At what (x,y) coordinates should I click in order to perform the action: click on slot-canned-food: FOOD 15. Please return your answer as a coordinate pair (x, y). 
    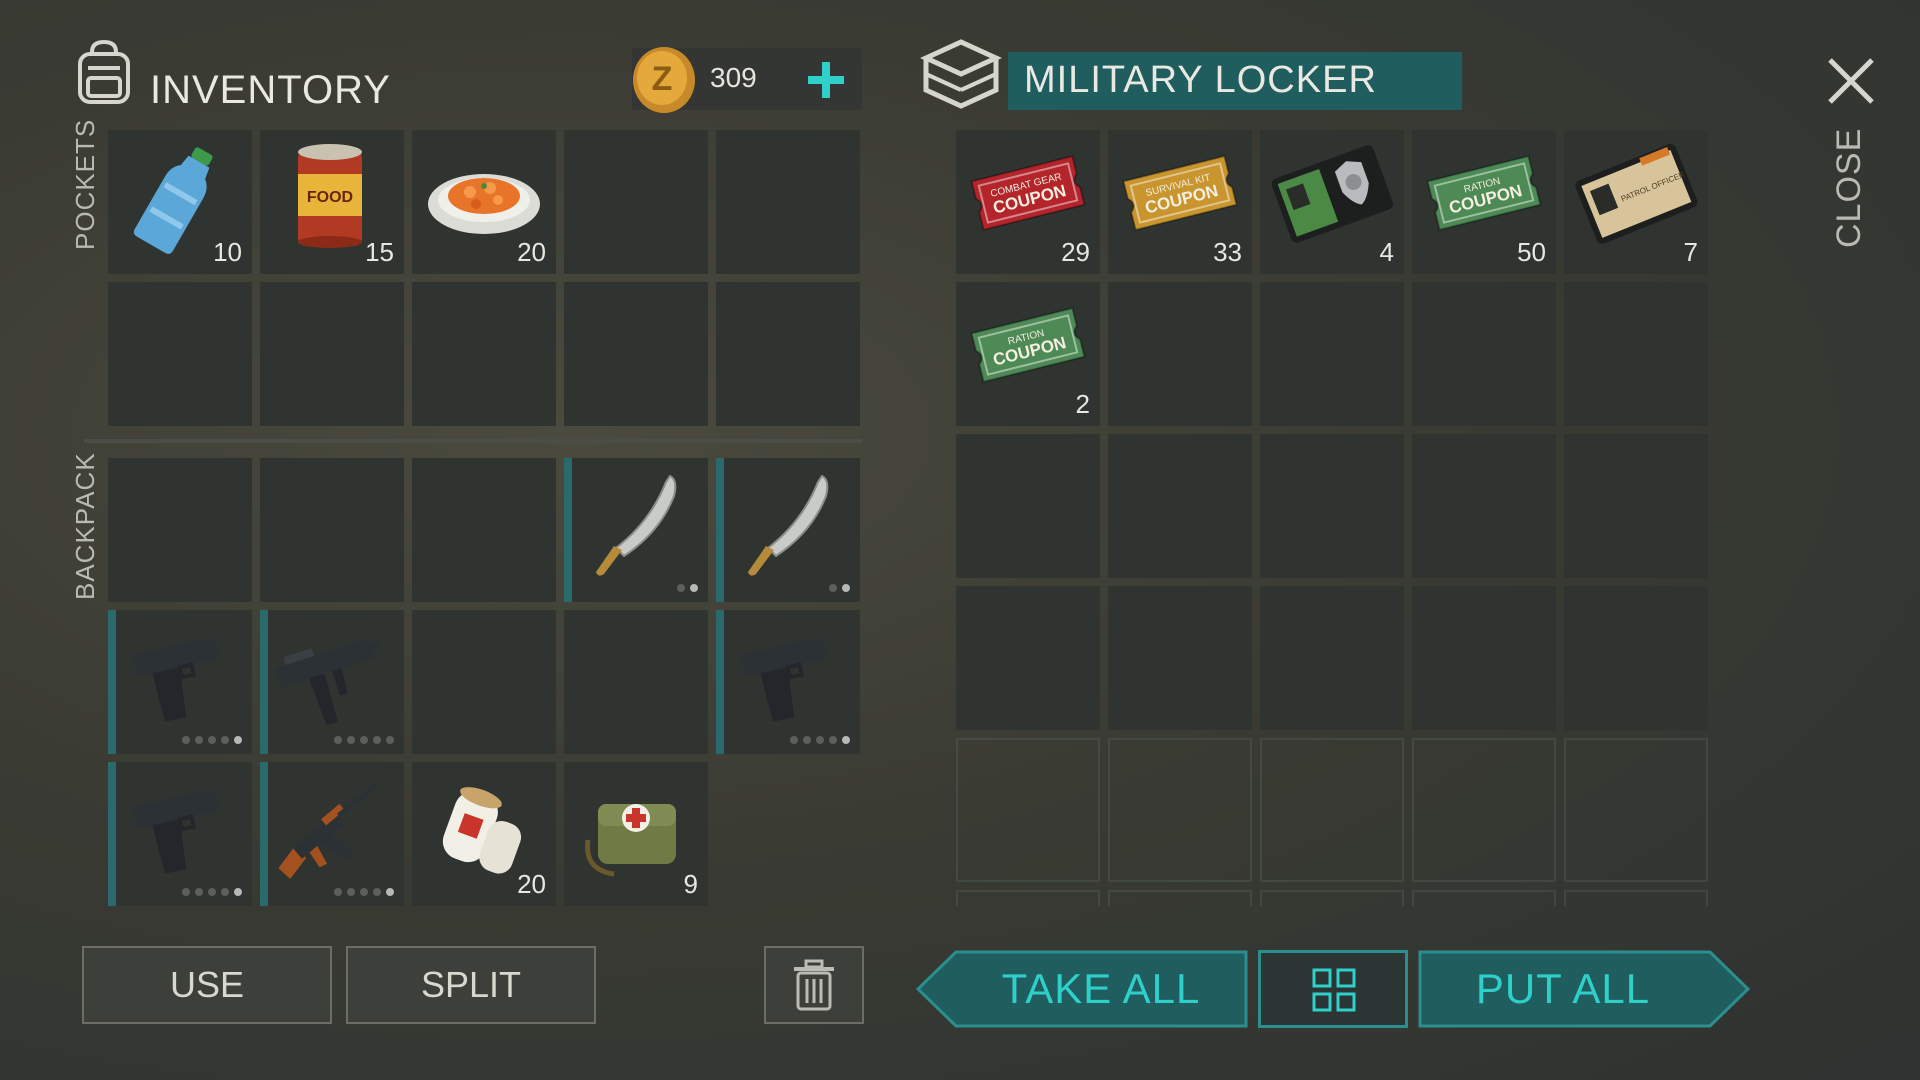
    Looking at the image, I should click on (332, 202).